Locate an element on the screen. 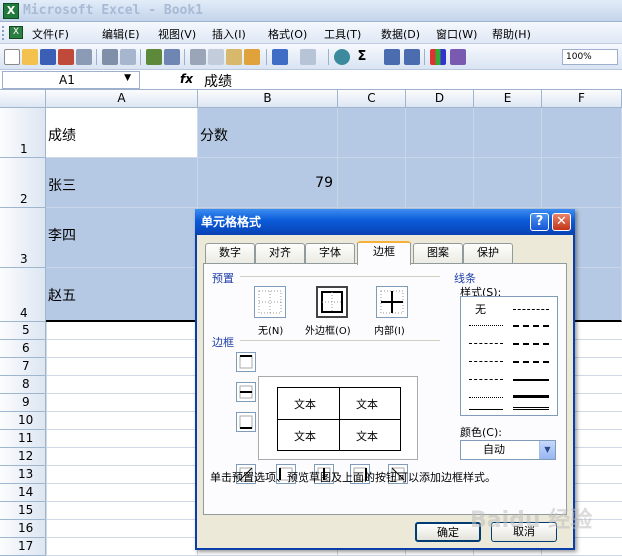 This screenshot has height=556, width=622. select-all-corner is located at coordinates (23, 99).